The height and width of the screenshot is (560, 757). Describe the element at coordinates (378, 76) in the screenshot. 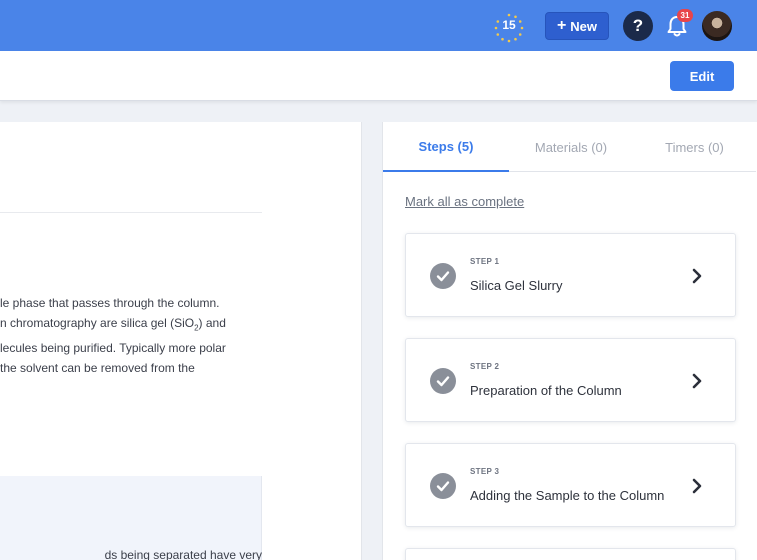

I see `page-toolbar: Edit` at that location.